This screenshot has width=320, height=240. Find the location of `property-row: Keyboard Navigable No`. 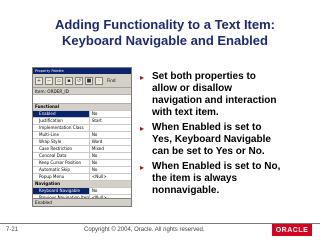

property-row: Keyboard Navigable No is located at coordinates (82, 191).